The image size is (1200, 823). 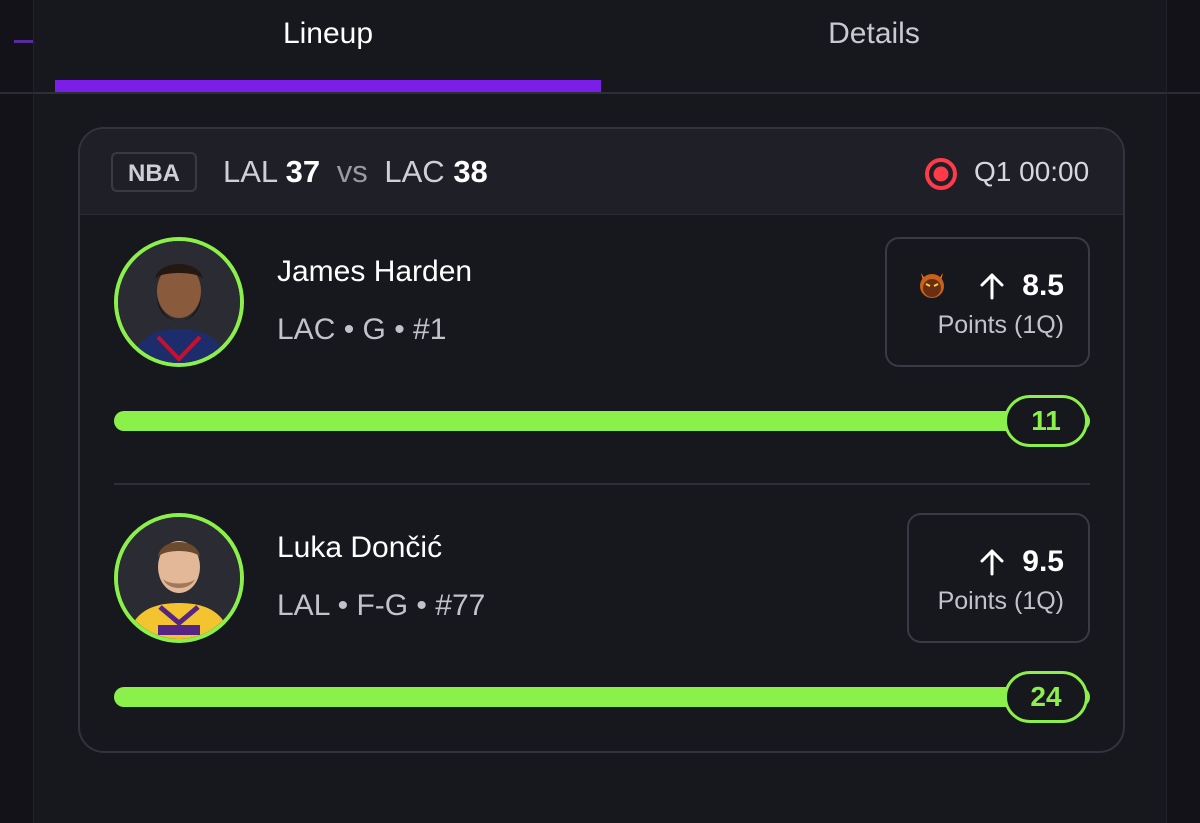 What do you see at coordinates (932, 285) in the screenshot?
I see `demon-icon` at bounding box center [932, 285].